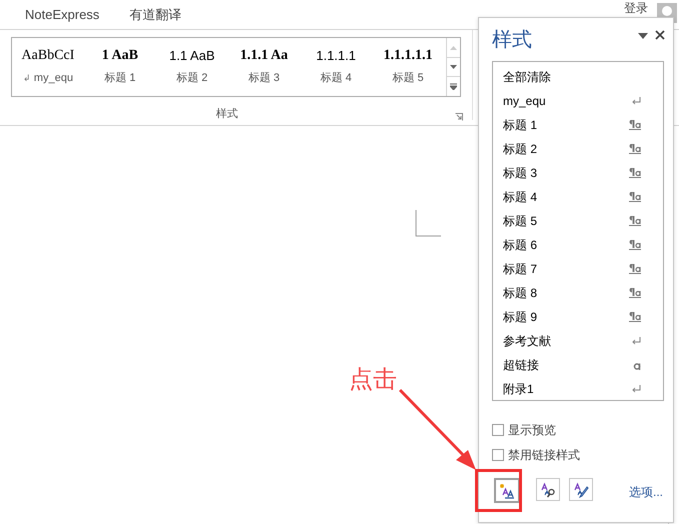  What do you see at coordinates (520, 269) in the screenshot?
I see `style-list-item: 标题 7` at bounding box center [520, 269].